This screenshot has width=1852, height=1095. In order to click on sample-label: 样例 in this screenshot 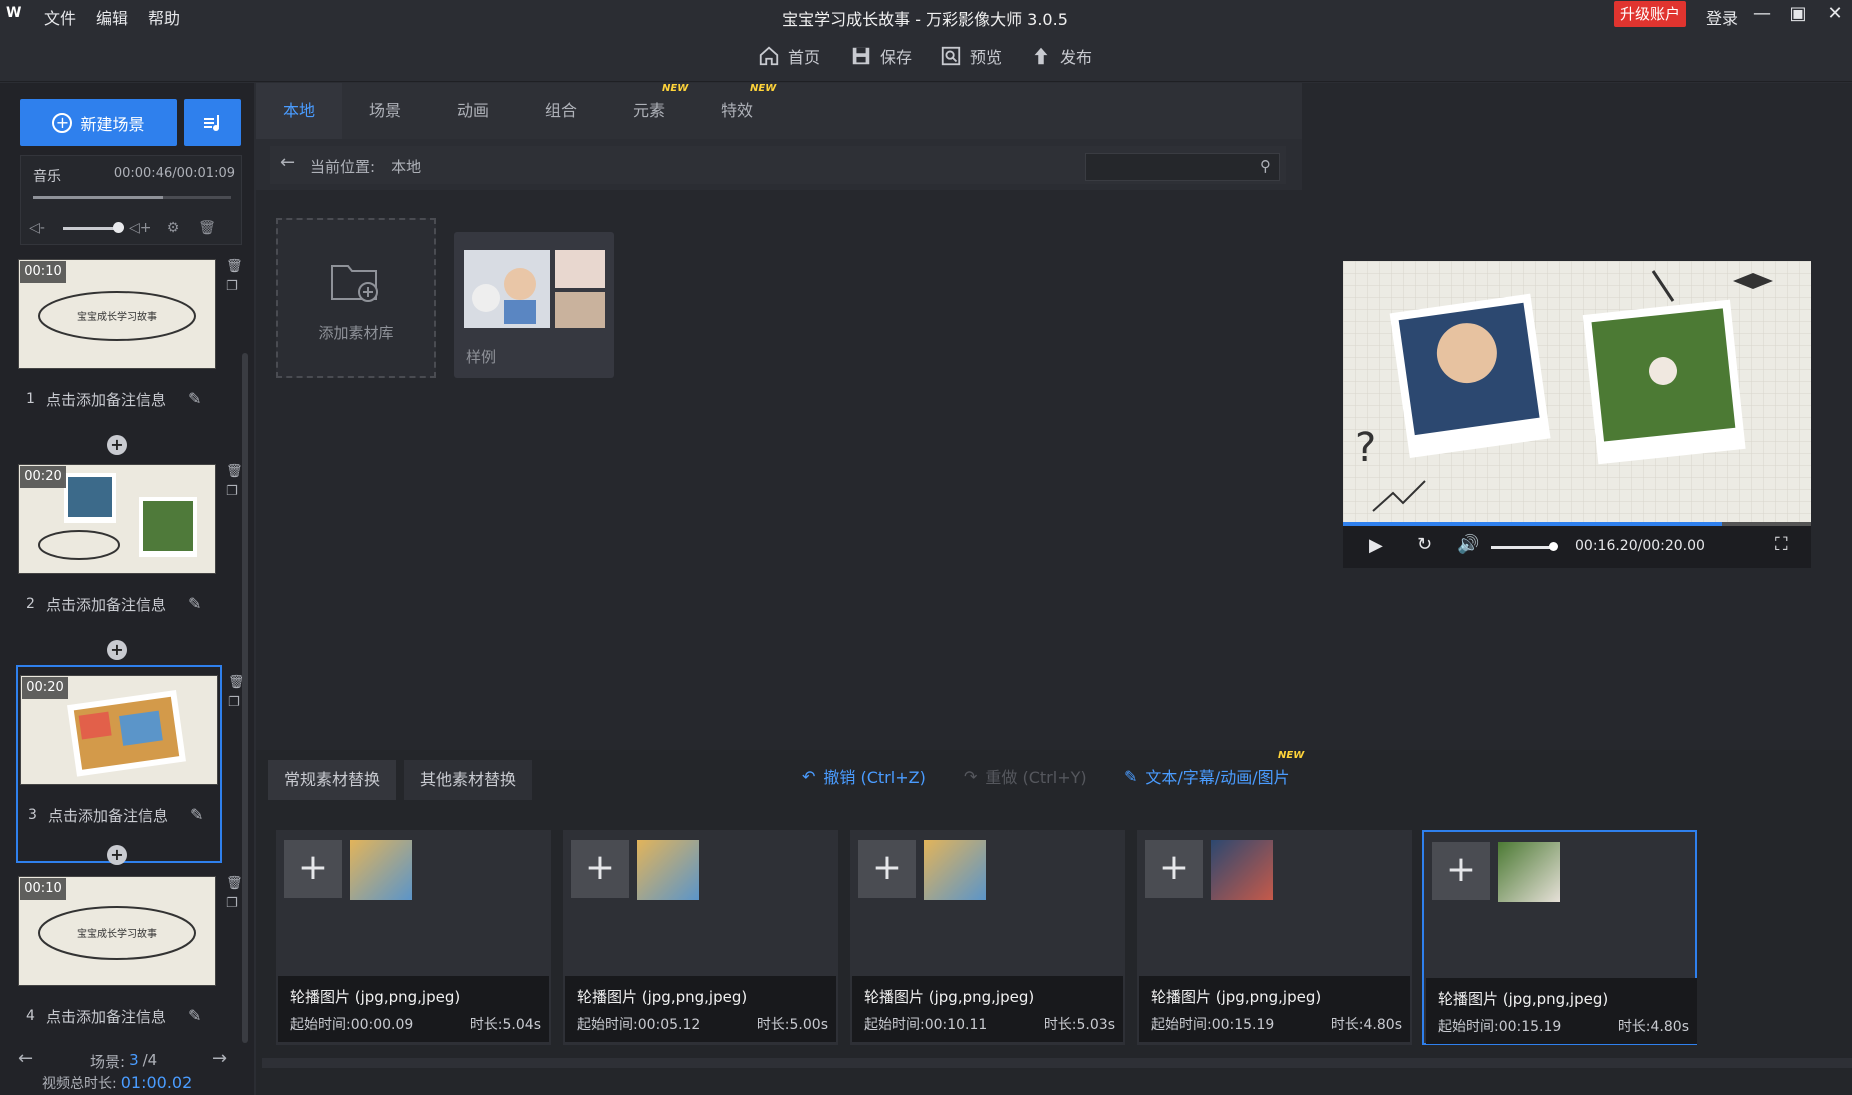, I will do `click(481, 357)`.